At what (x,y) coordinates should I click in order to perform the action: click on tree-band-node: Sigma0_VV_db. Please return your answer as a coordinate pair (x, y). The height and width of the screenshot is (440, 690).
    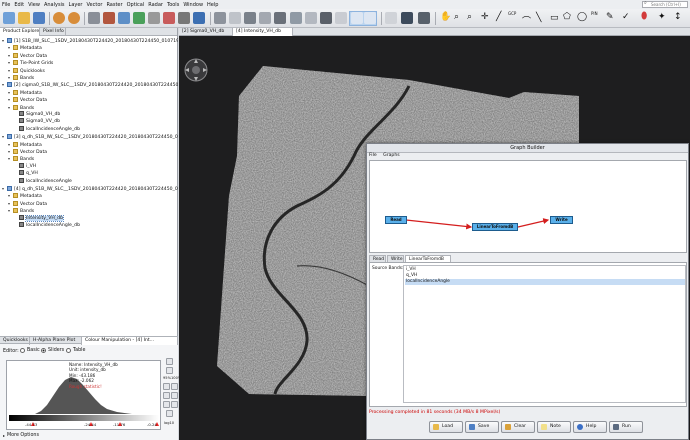
    Looking at the image, I should click on (96, 121).